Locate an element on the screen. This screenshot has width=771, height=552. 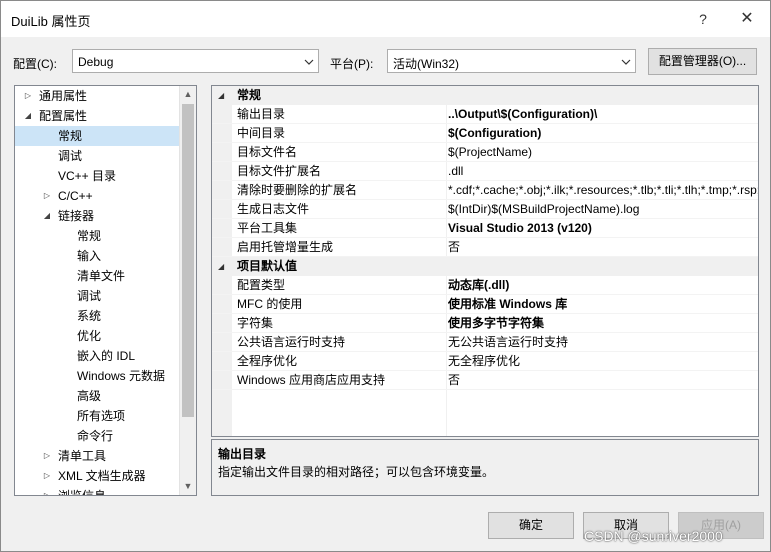
grid-row: 生成日志文件 $(IntDir)$(MSBuildProjectName).log is located at coordinates (485, 209).